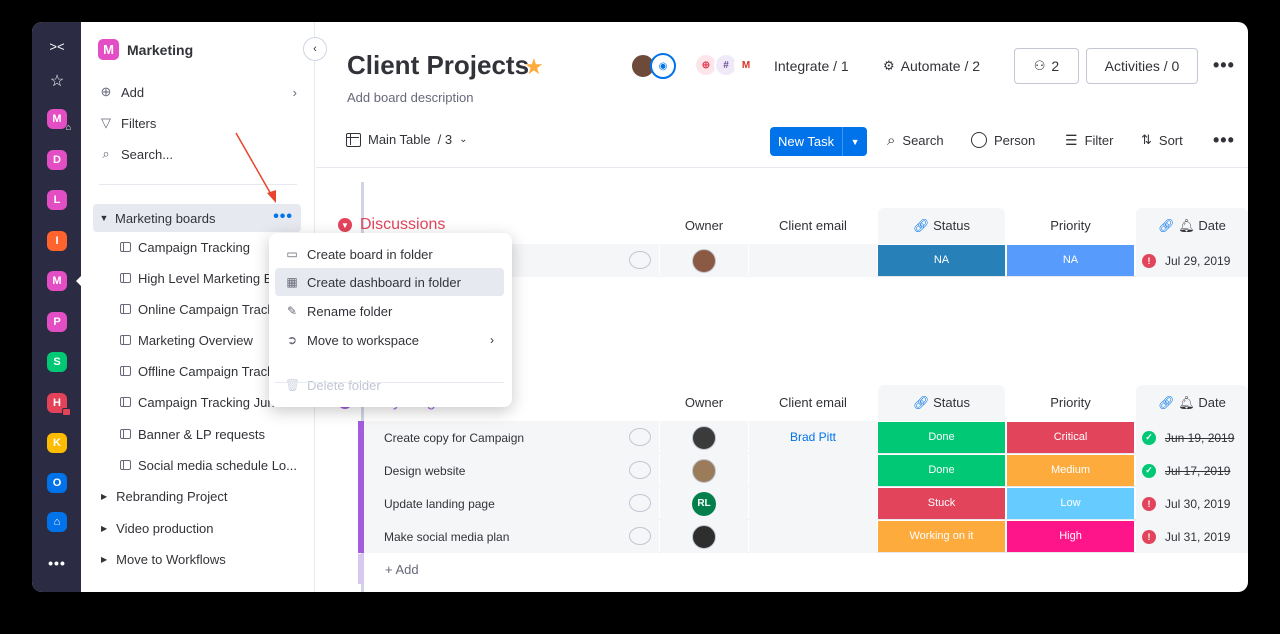  I want to click on sort-button: ⇅ Sort, so click(1162, 140).